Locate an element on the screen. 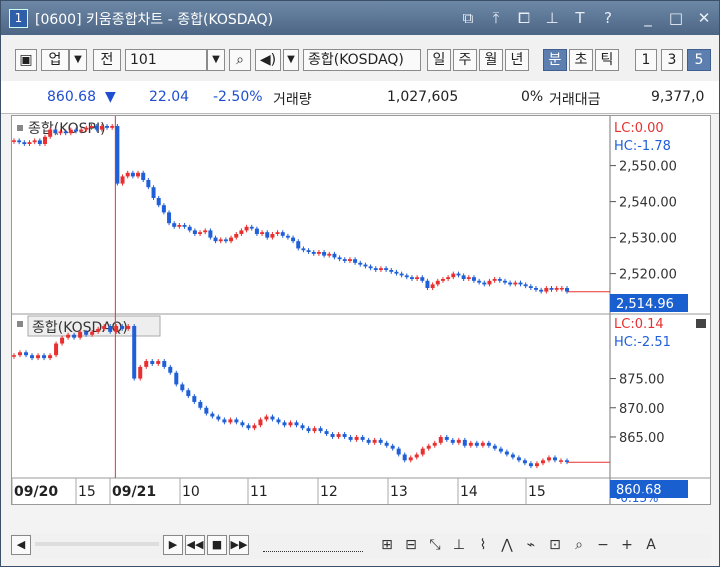  speaker-icon: ◀) is located at coordinates (268, 60).